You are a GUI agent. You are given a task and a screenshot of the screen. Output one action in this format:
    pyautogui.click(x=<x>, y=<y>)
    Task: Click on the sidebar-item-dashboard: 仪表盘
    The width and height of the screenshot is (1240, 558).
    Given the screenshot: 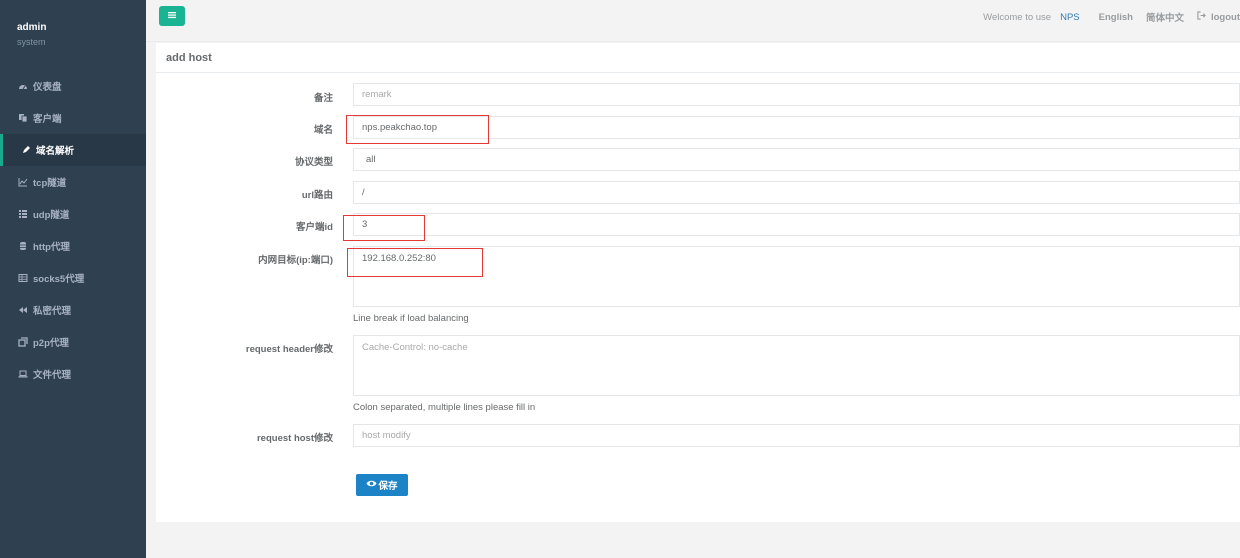 What is the action you would take?
    pyautogui.click(x=73, y=86)
    